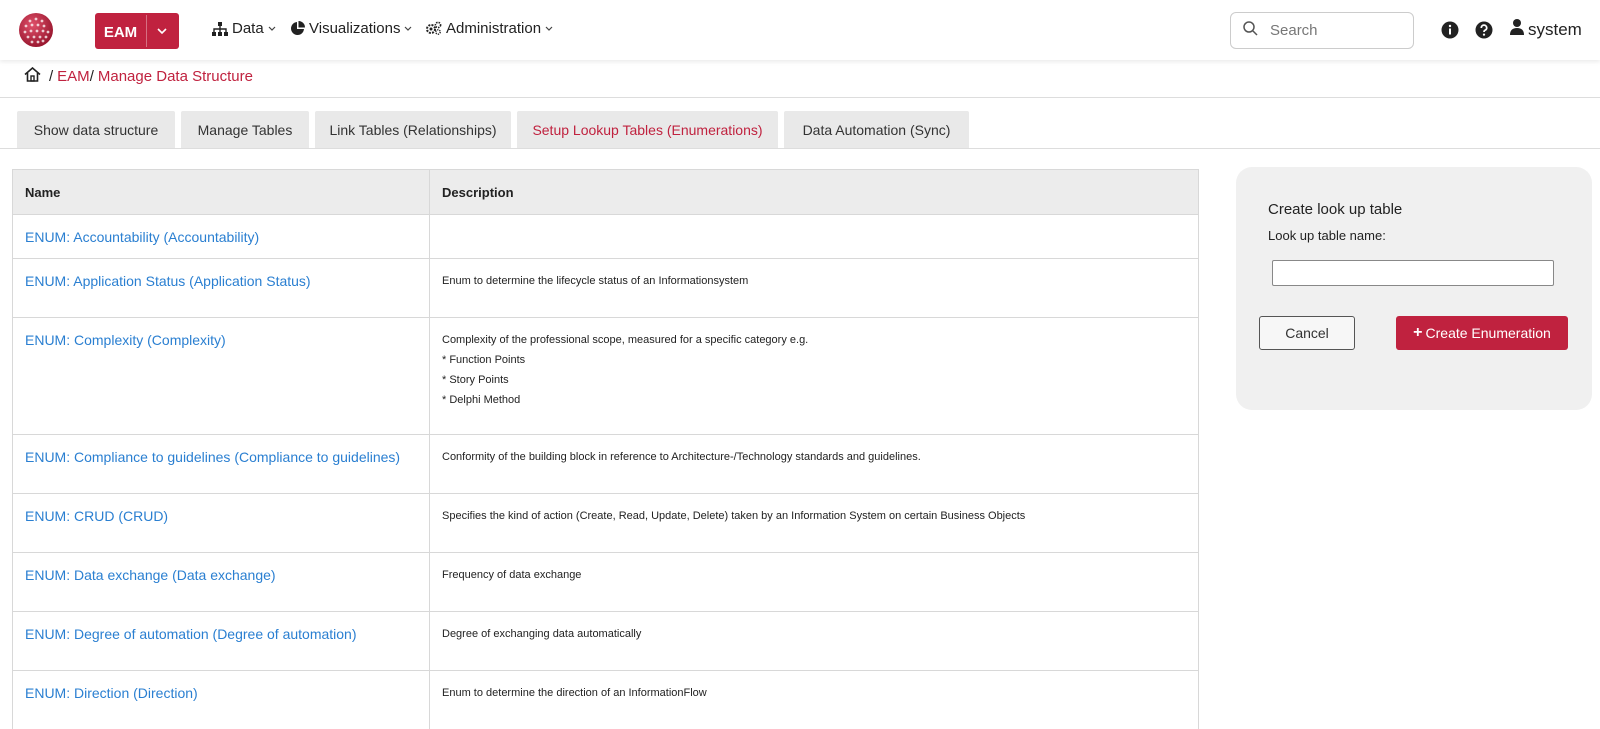 This screenshot has width=1600, height=729. Describe the element at coordinates (1517, 29) in the screenshot. I see `user-icon` at that location.